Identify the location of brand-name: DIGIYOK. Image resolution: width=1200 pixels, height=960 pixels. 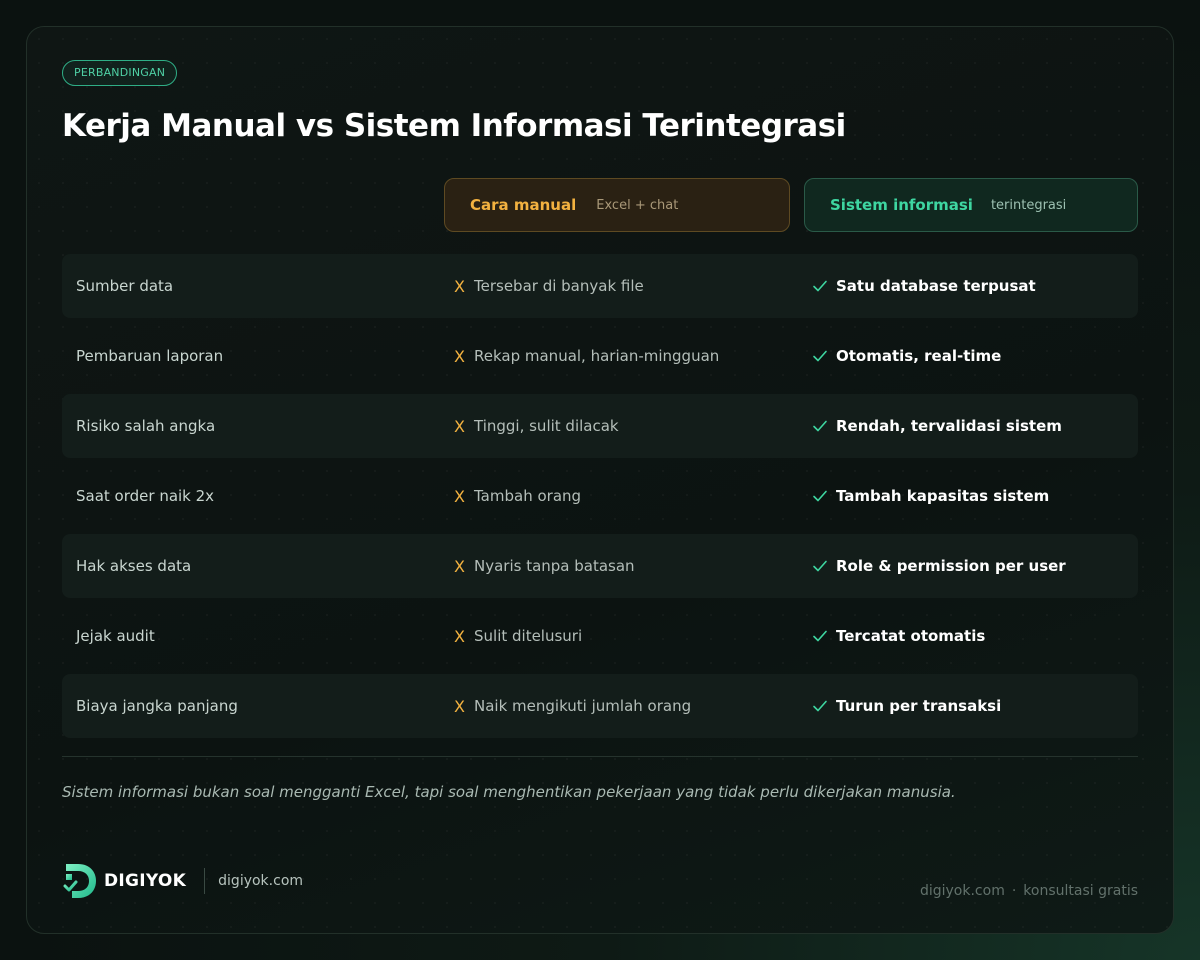
(145, 881).